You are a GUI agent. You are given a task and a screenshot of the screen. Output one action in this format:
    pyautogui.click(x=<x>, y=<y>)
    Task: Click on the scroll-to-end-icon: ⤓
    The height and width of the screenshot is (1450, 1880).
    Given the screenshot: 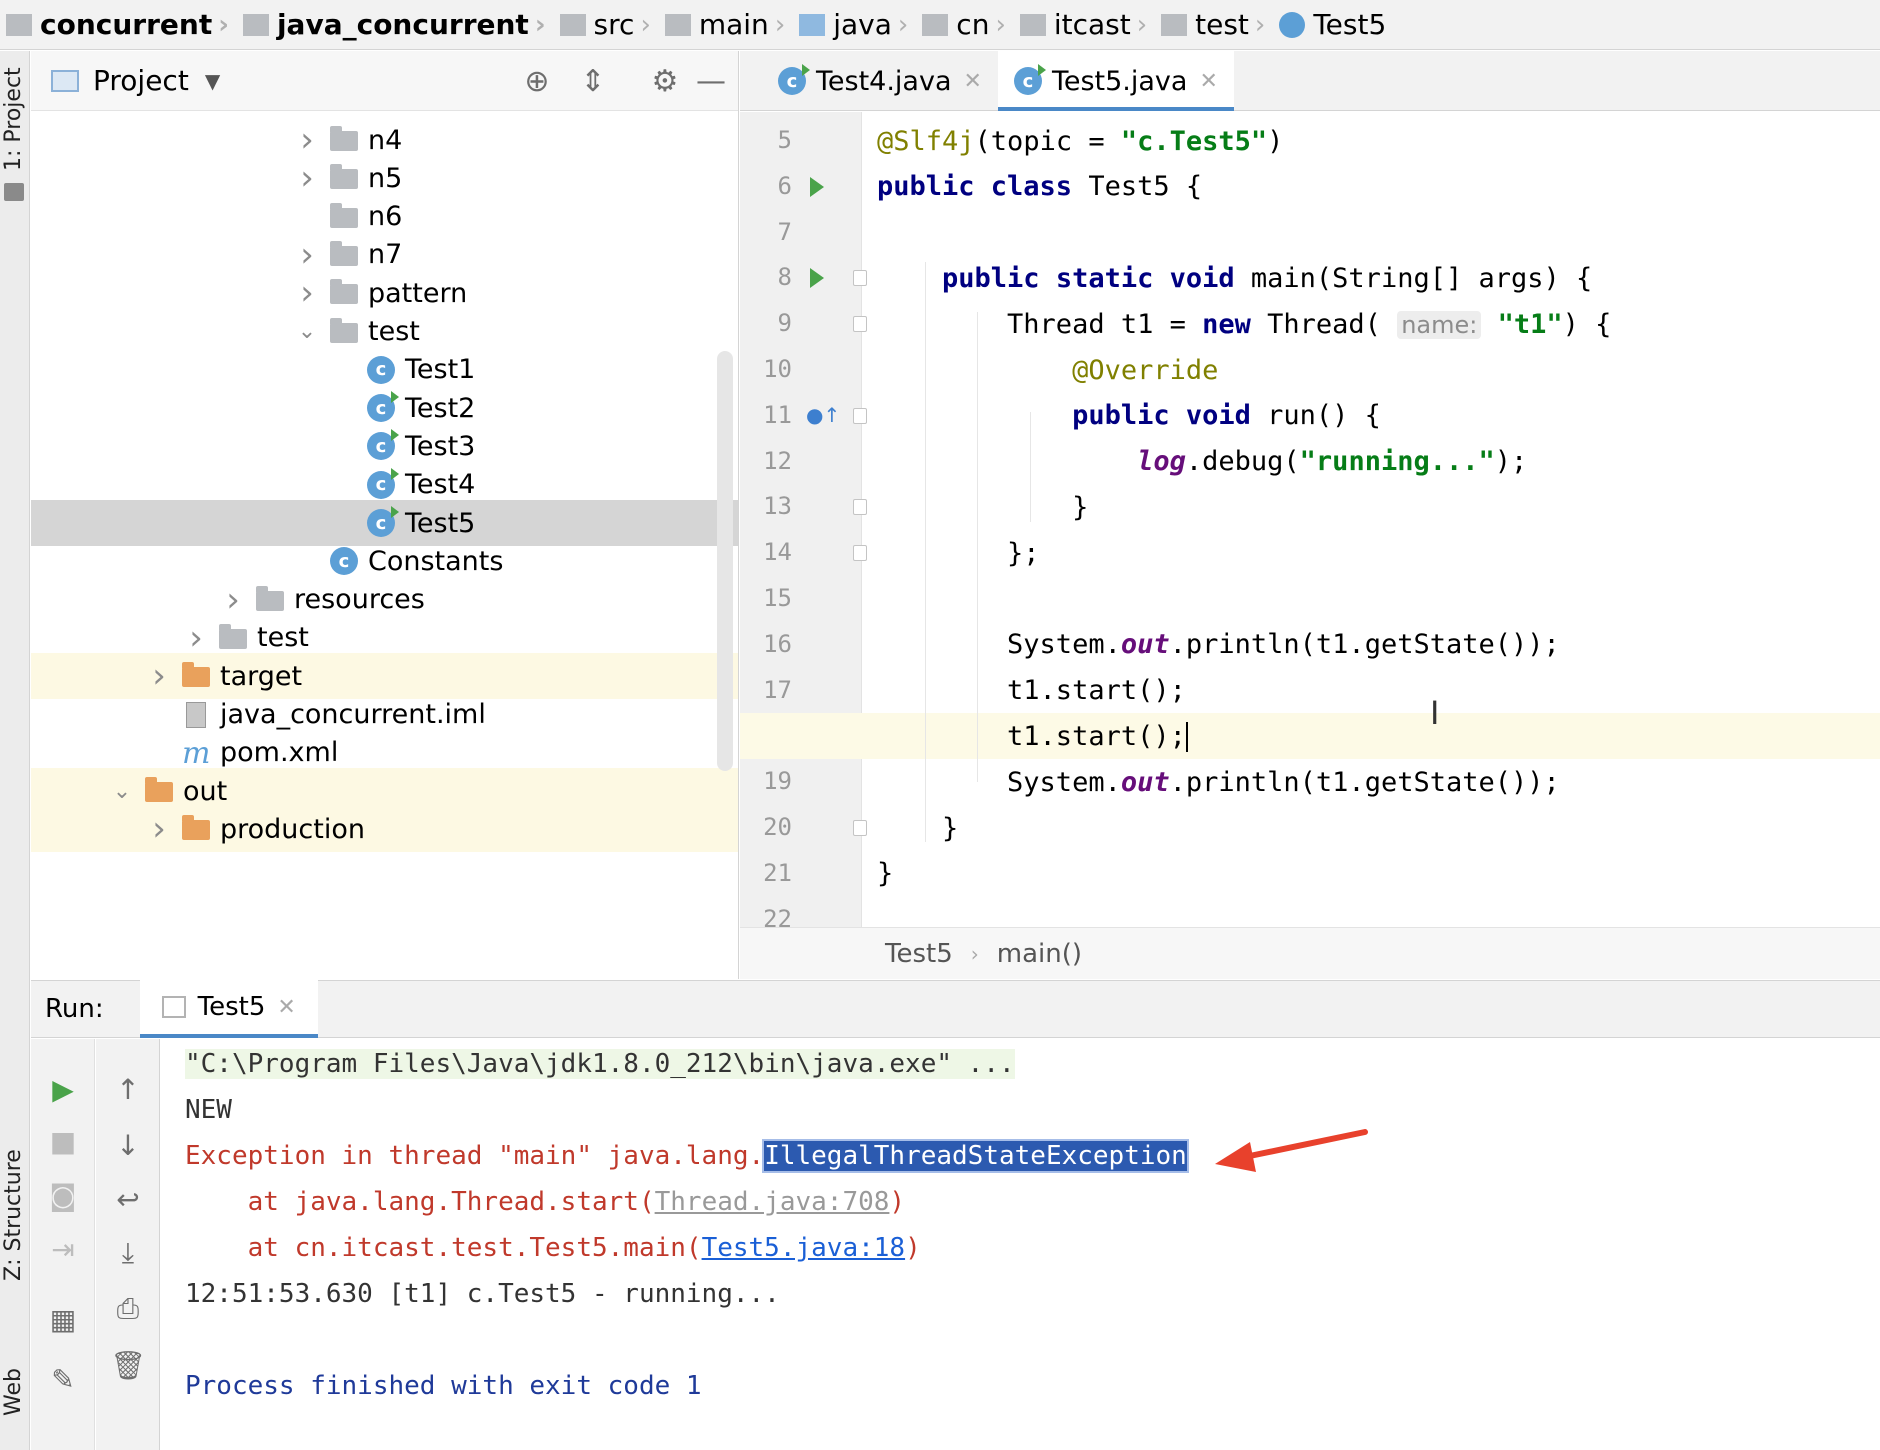 What is the action you would take?
    pyautogui.click(x=128, y=1253)
    